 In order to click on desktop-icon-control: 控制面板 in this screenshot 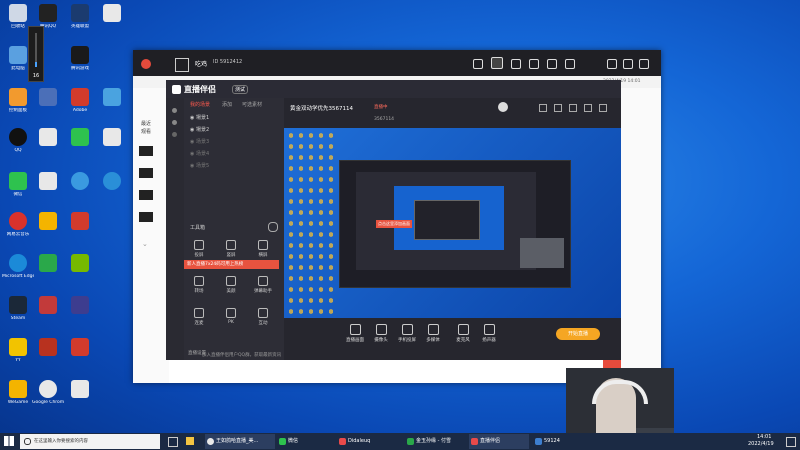, I will do `click(18, 100)`.